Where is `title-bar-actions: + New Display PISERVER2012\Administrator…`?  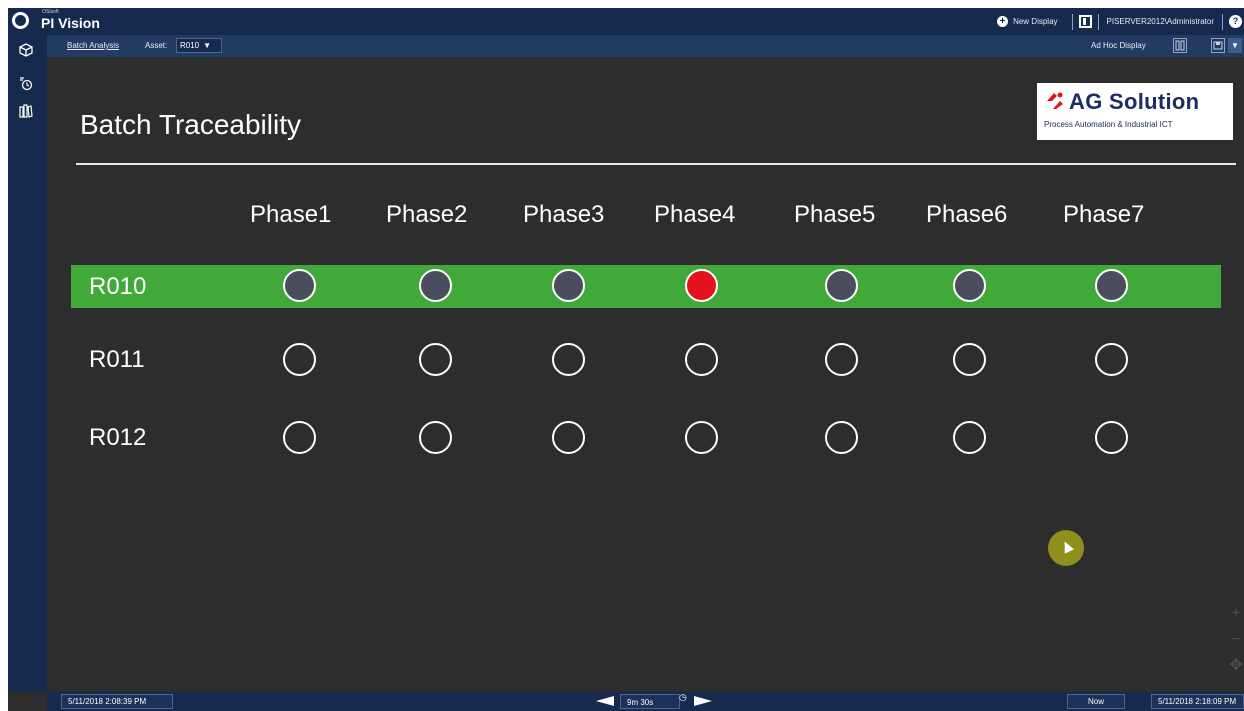 title-bar-actions: + New Display PISERVER2012\Administrator… is located at coordinates (1116, 21).